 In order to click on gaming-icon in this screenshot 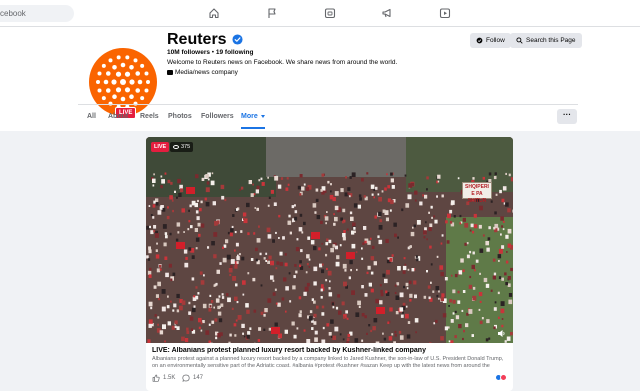, I will do `click(445, 13)`.